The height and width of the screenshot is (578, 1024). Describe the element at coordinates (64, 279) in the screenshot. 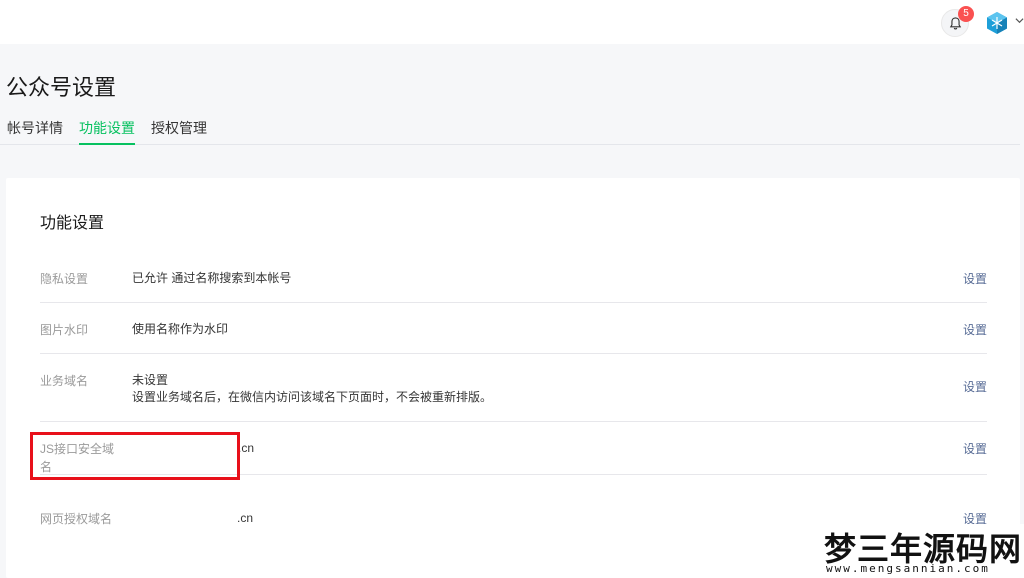

I see `row-label: 隐私设置` at that location.